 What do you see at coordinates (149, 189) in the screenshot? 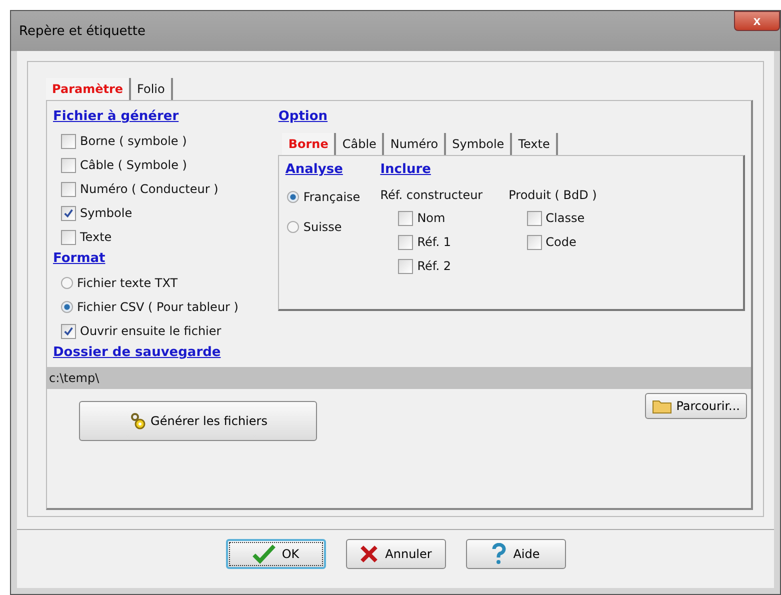
I see `checkbox-label: Numéro ( Conducteur )` at bounding box center [149, 189].